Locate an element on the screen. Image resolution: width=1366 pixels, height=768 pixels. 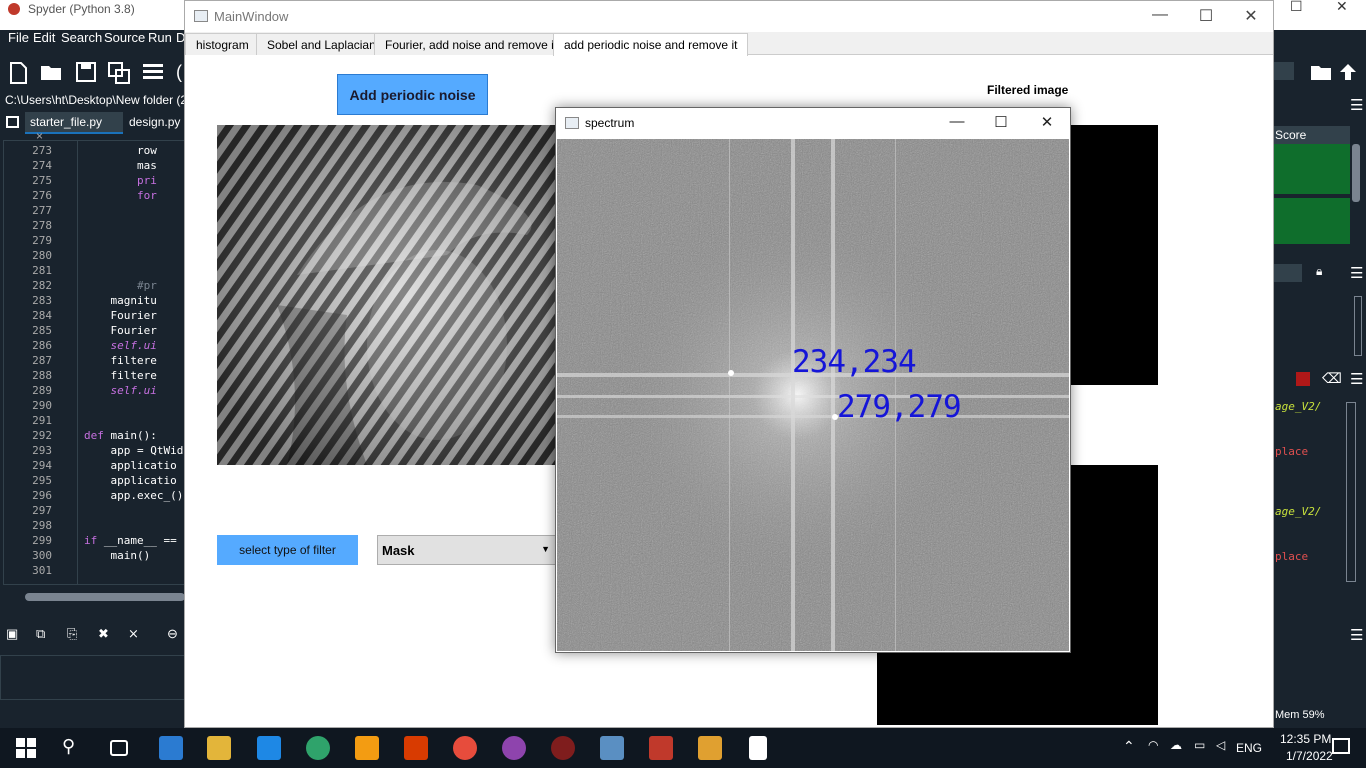
console-close-icon: ✖ is located at coordinates (103, 634).